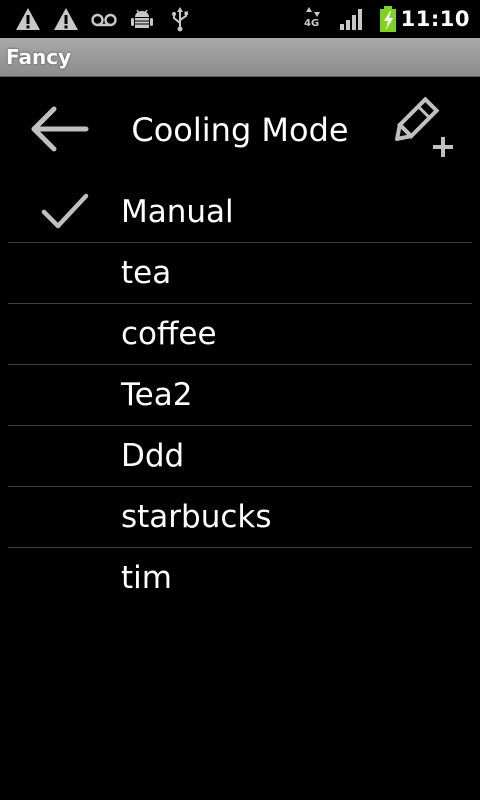  What do you see at coordinates (312, 23) in the screenshot?
I see `network-label: 4G` at bounding box center [312, 23].